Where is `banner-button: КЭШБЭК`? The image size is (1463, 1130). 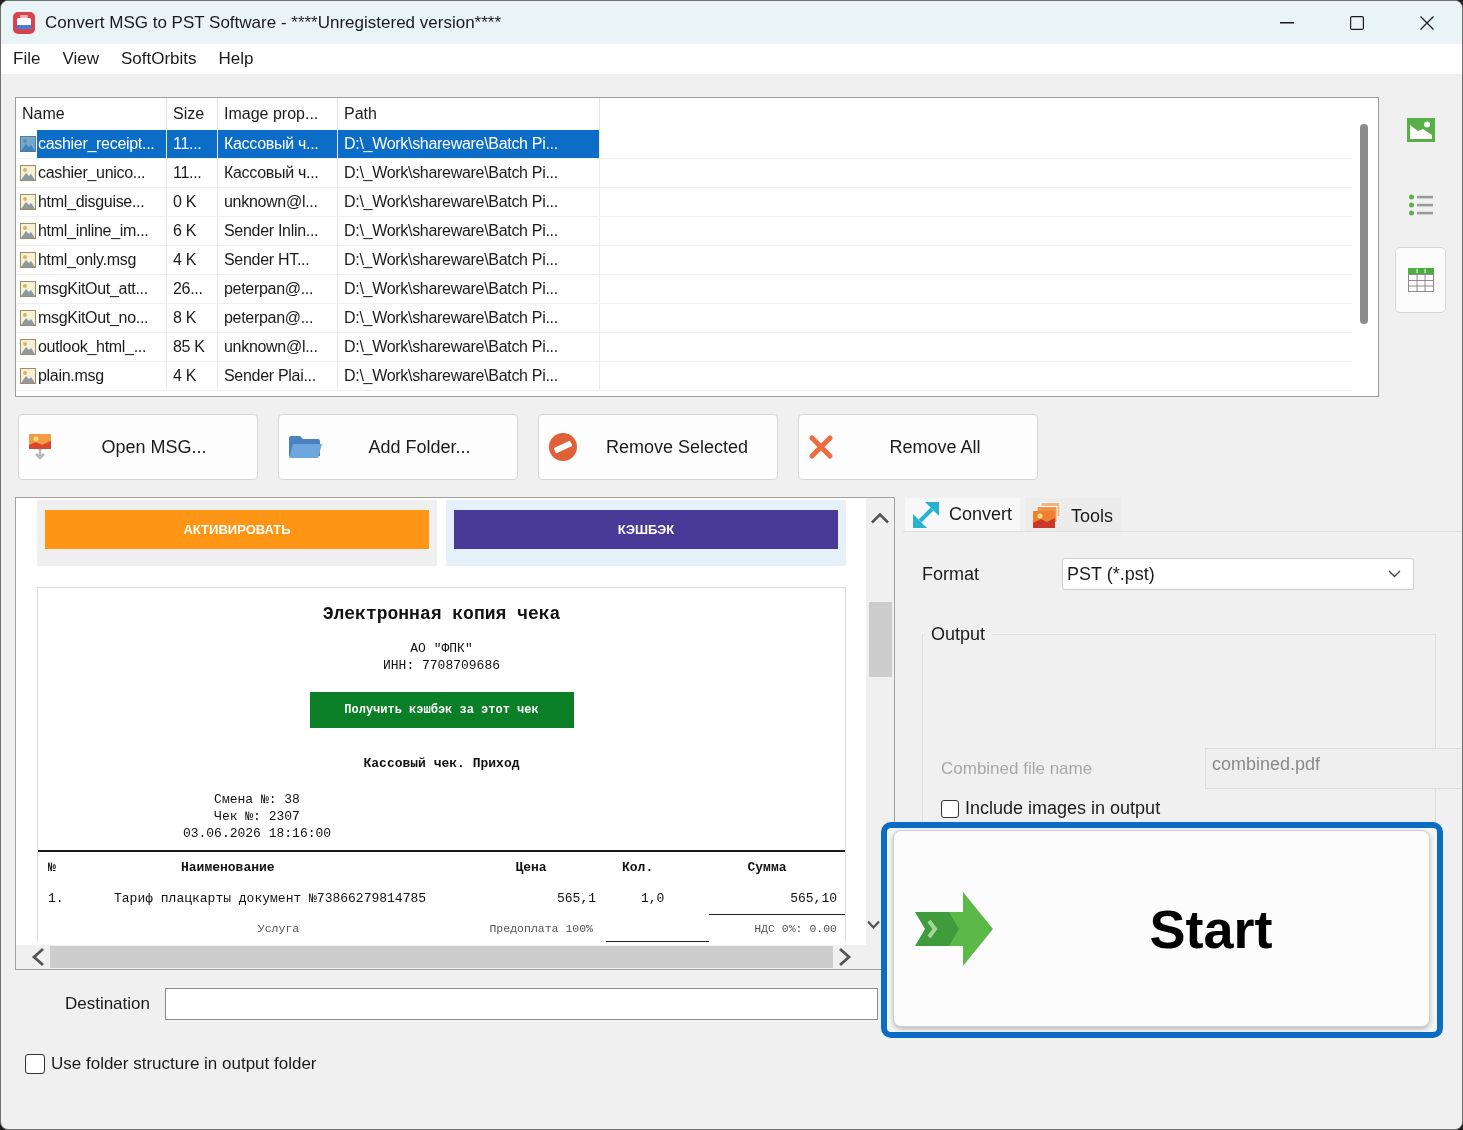
banner-button: КЭШБЭК is located at coordinates (646, 529).